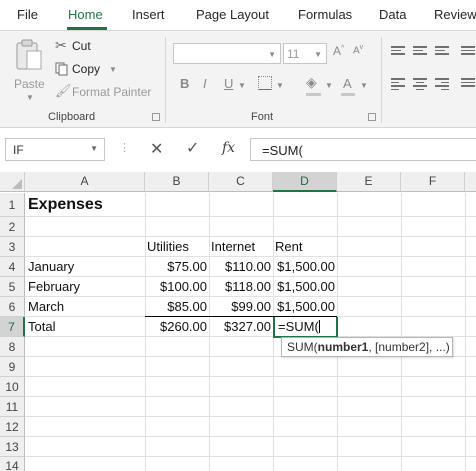 The width and height of the screenshot is (476, 471). I want to click on more-options-icon: ⋮, so click(124, 147).